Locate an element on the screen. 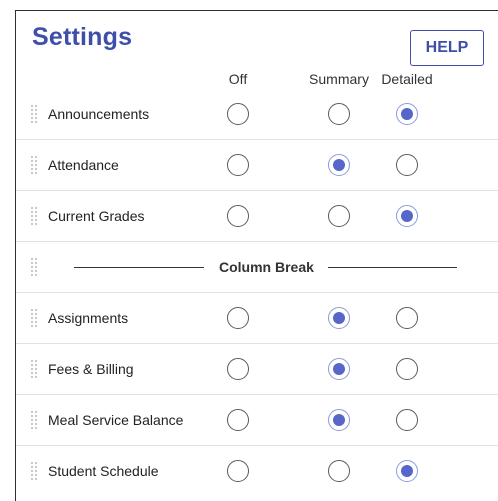 This screenshot has height=501, width=498. setting-label: Assignments is located at coordinates (88, 318).